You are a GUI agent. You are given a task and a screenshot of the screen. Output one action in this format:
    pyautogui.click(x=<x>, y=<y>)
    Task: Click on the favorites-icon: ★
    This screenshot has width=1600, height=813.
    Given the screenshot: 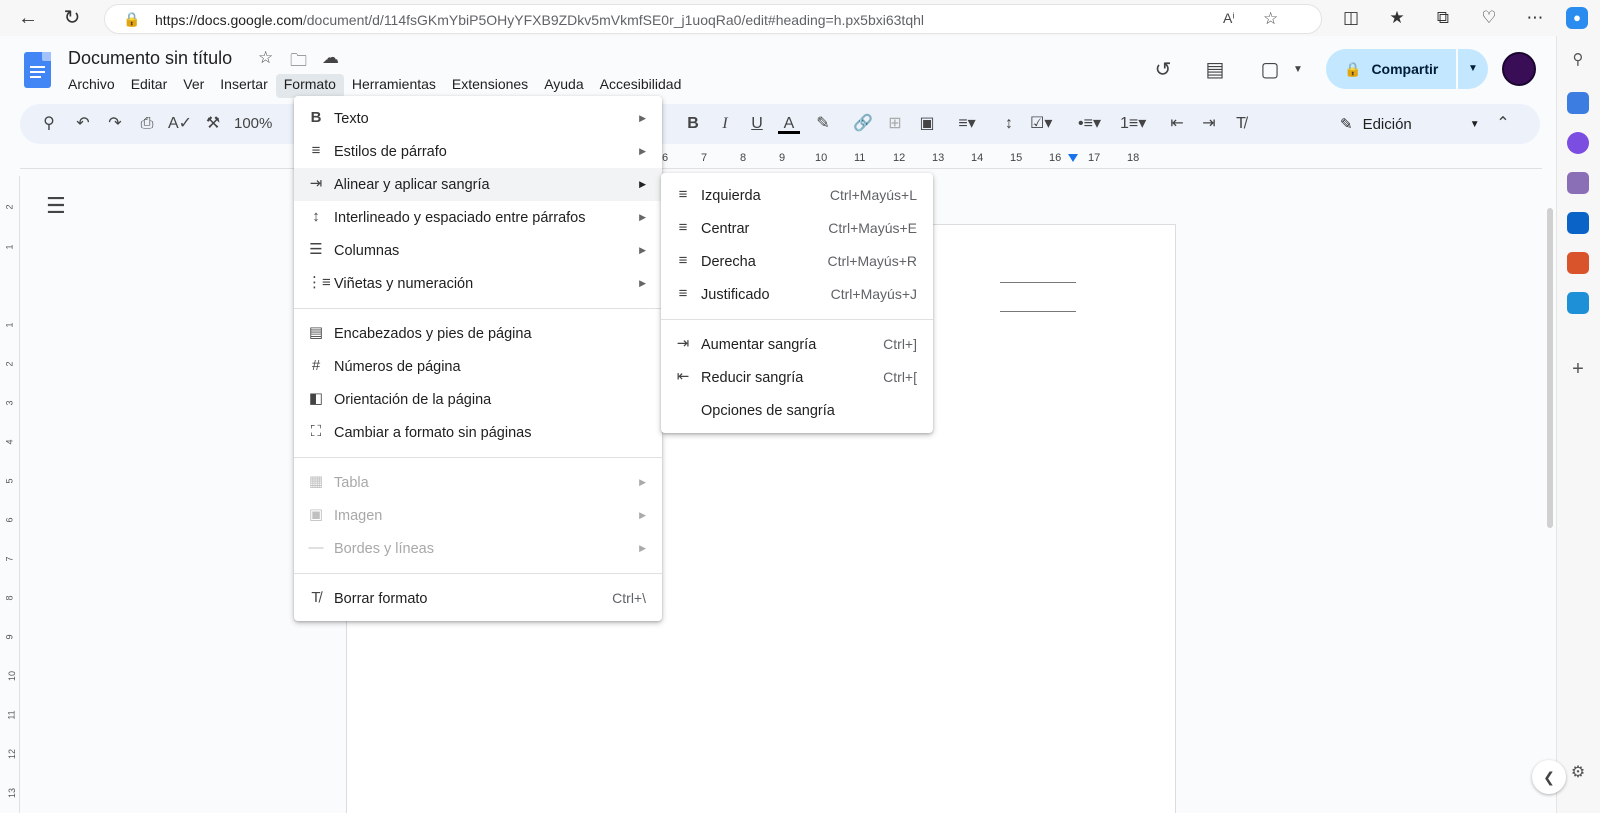 What is the action you would take?
    pyautogui.click(x=1397, y=18)
    